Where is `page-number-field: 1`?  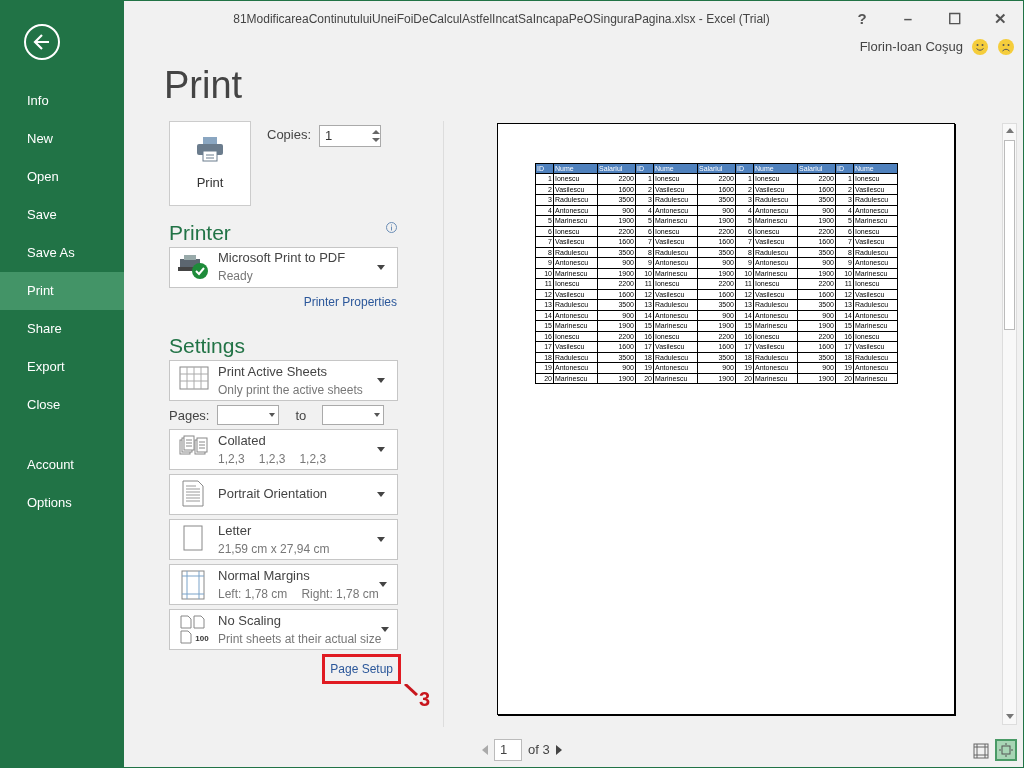
page-number-field: 1 is located at coordinates (508, 750).